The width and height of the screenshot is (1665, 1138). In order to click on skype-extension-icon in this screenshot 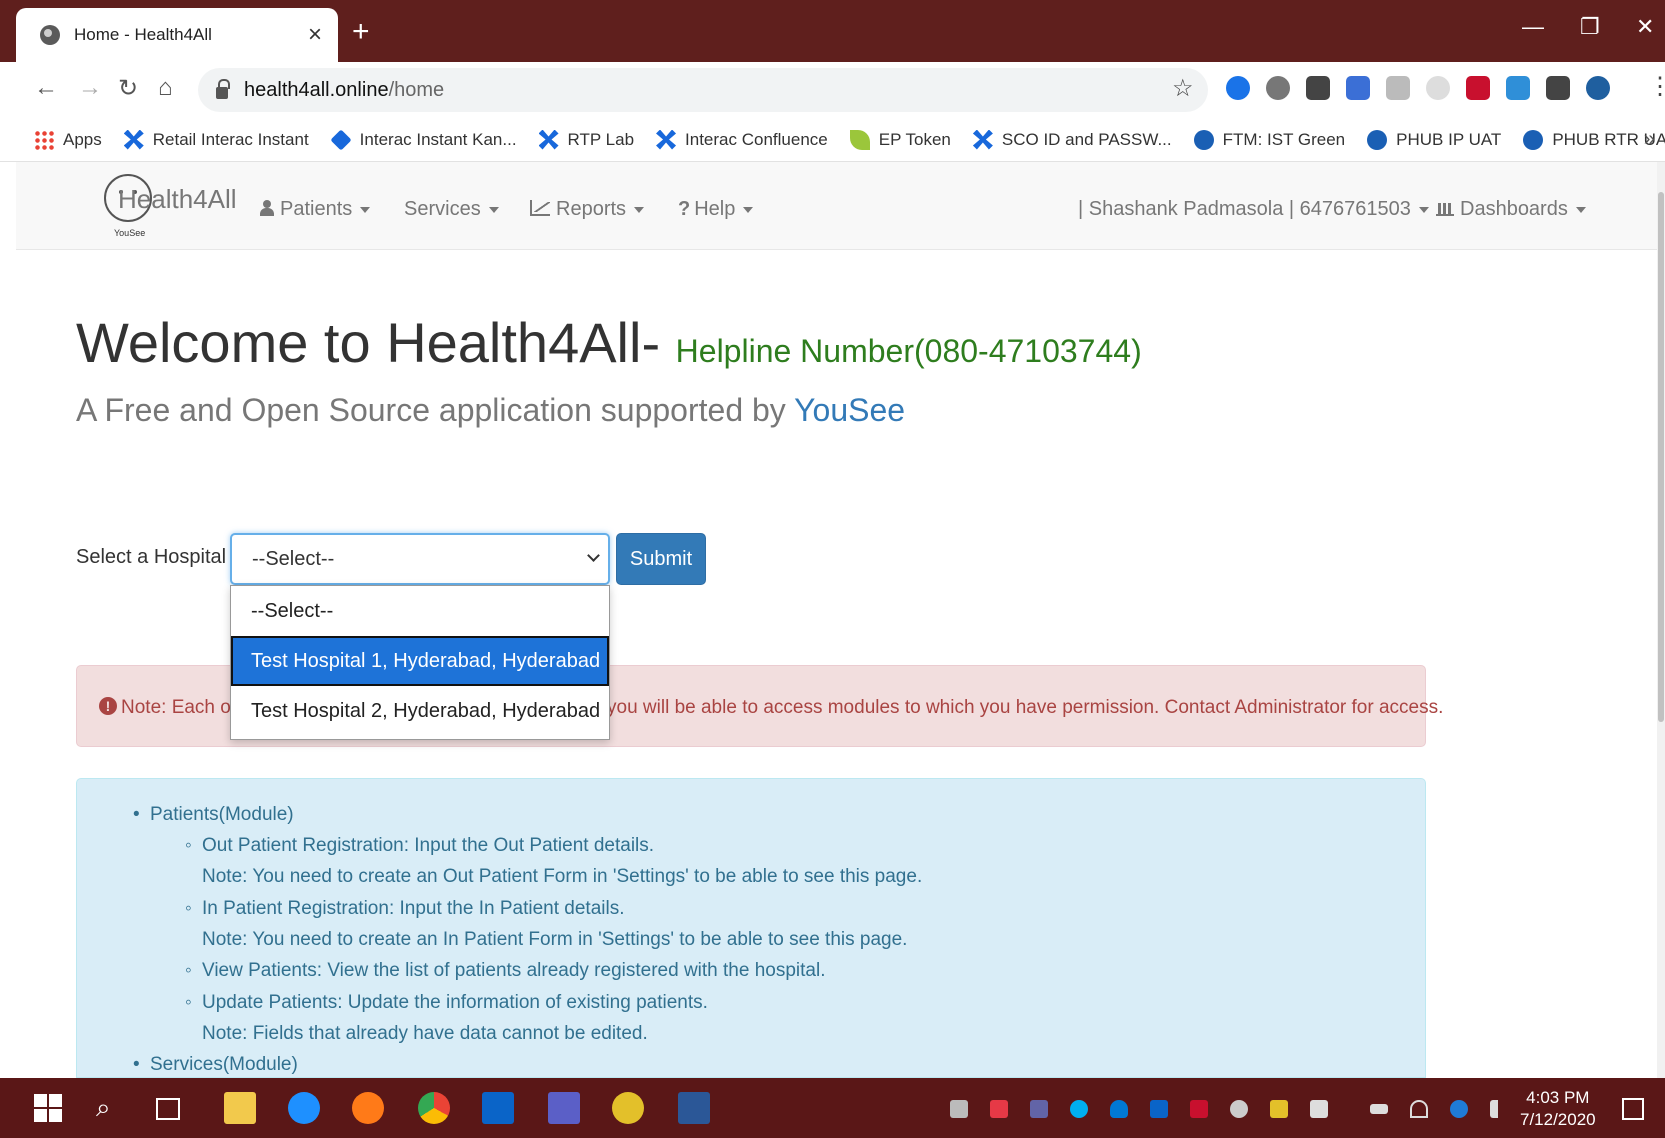, I will do `click(1238, 88)`.